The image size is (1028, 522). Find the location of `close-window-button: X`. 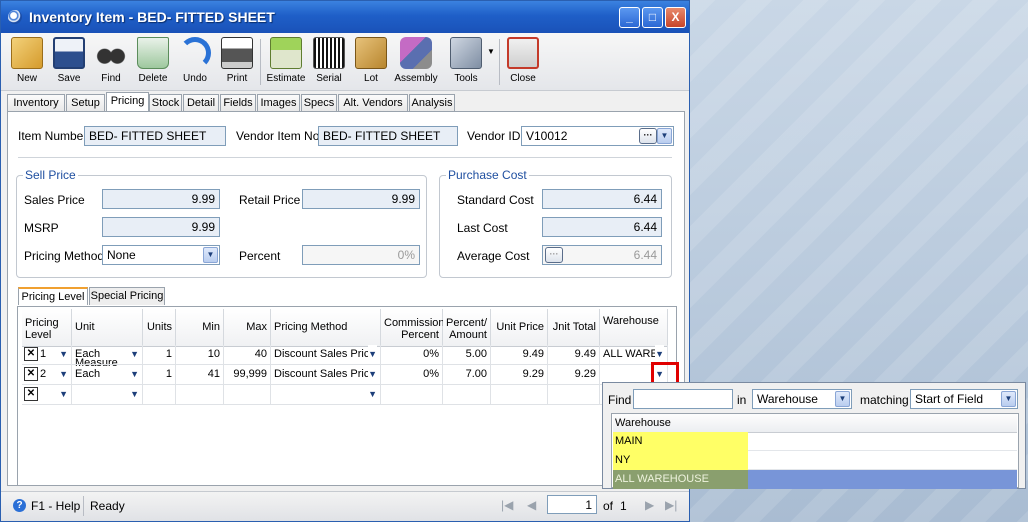

close-window-button: X is located at coordinates (675, 17).